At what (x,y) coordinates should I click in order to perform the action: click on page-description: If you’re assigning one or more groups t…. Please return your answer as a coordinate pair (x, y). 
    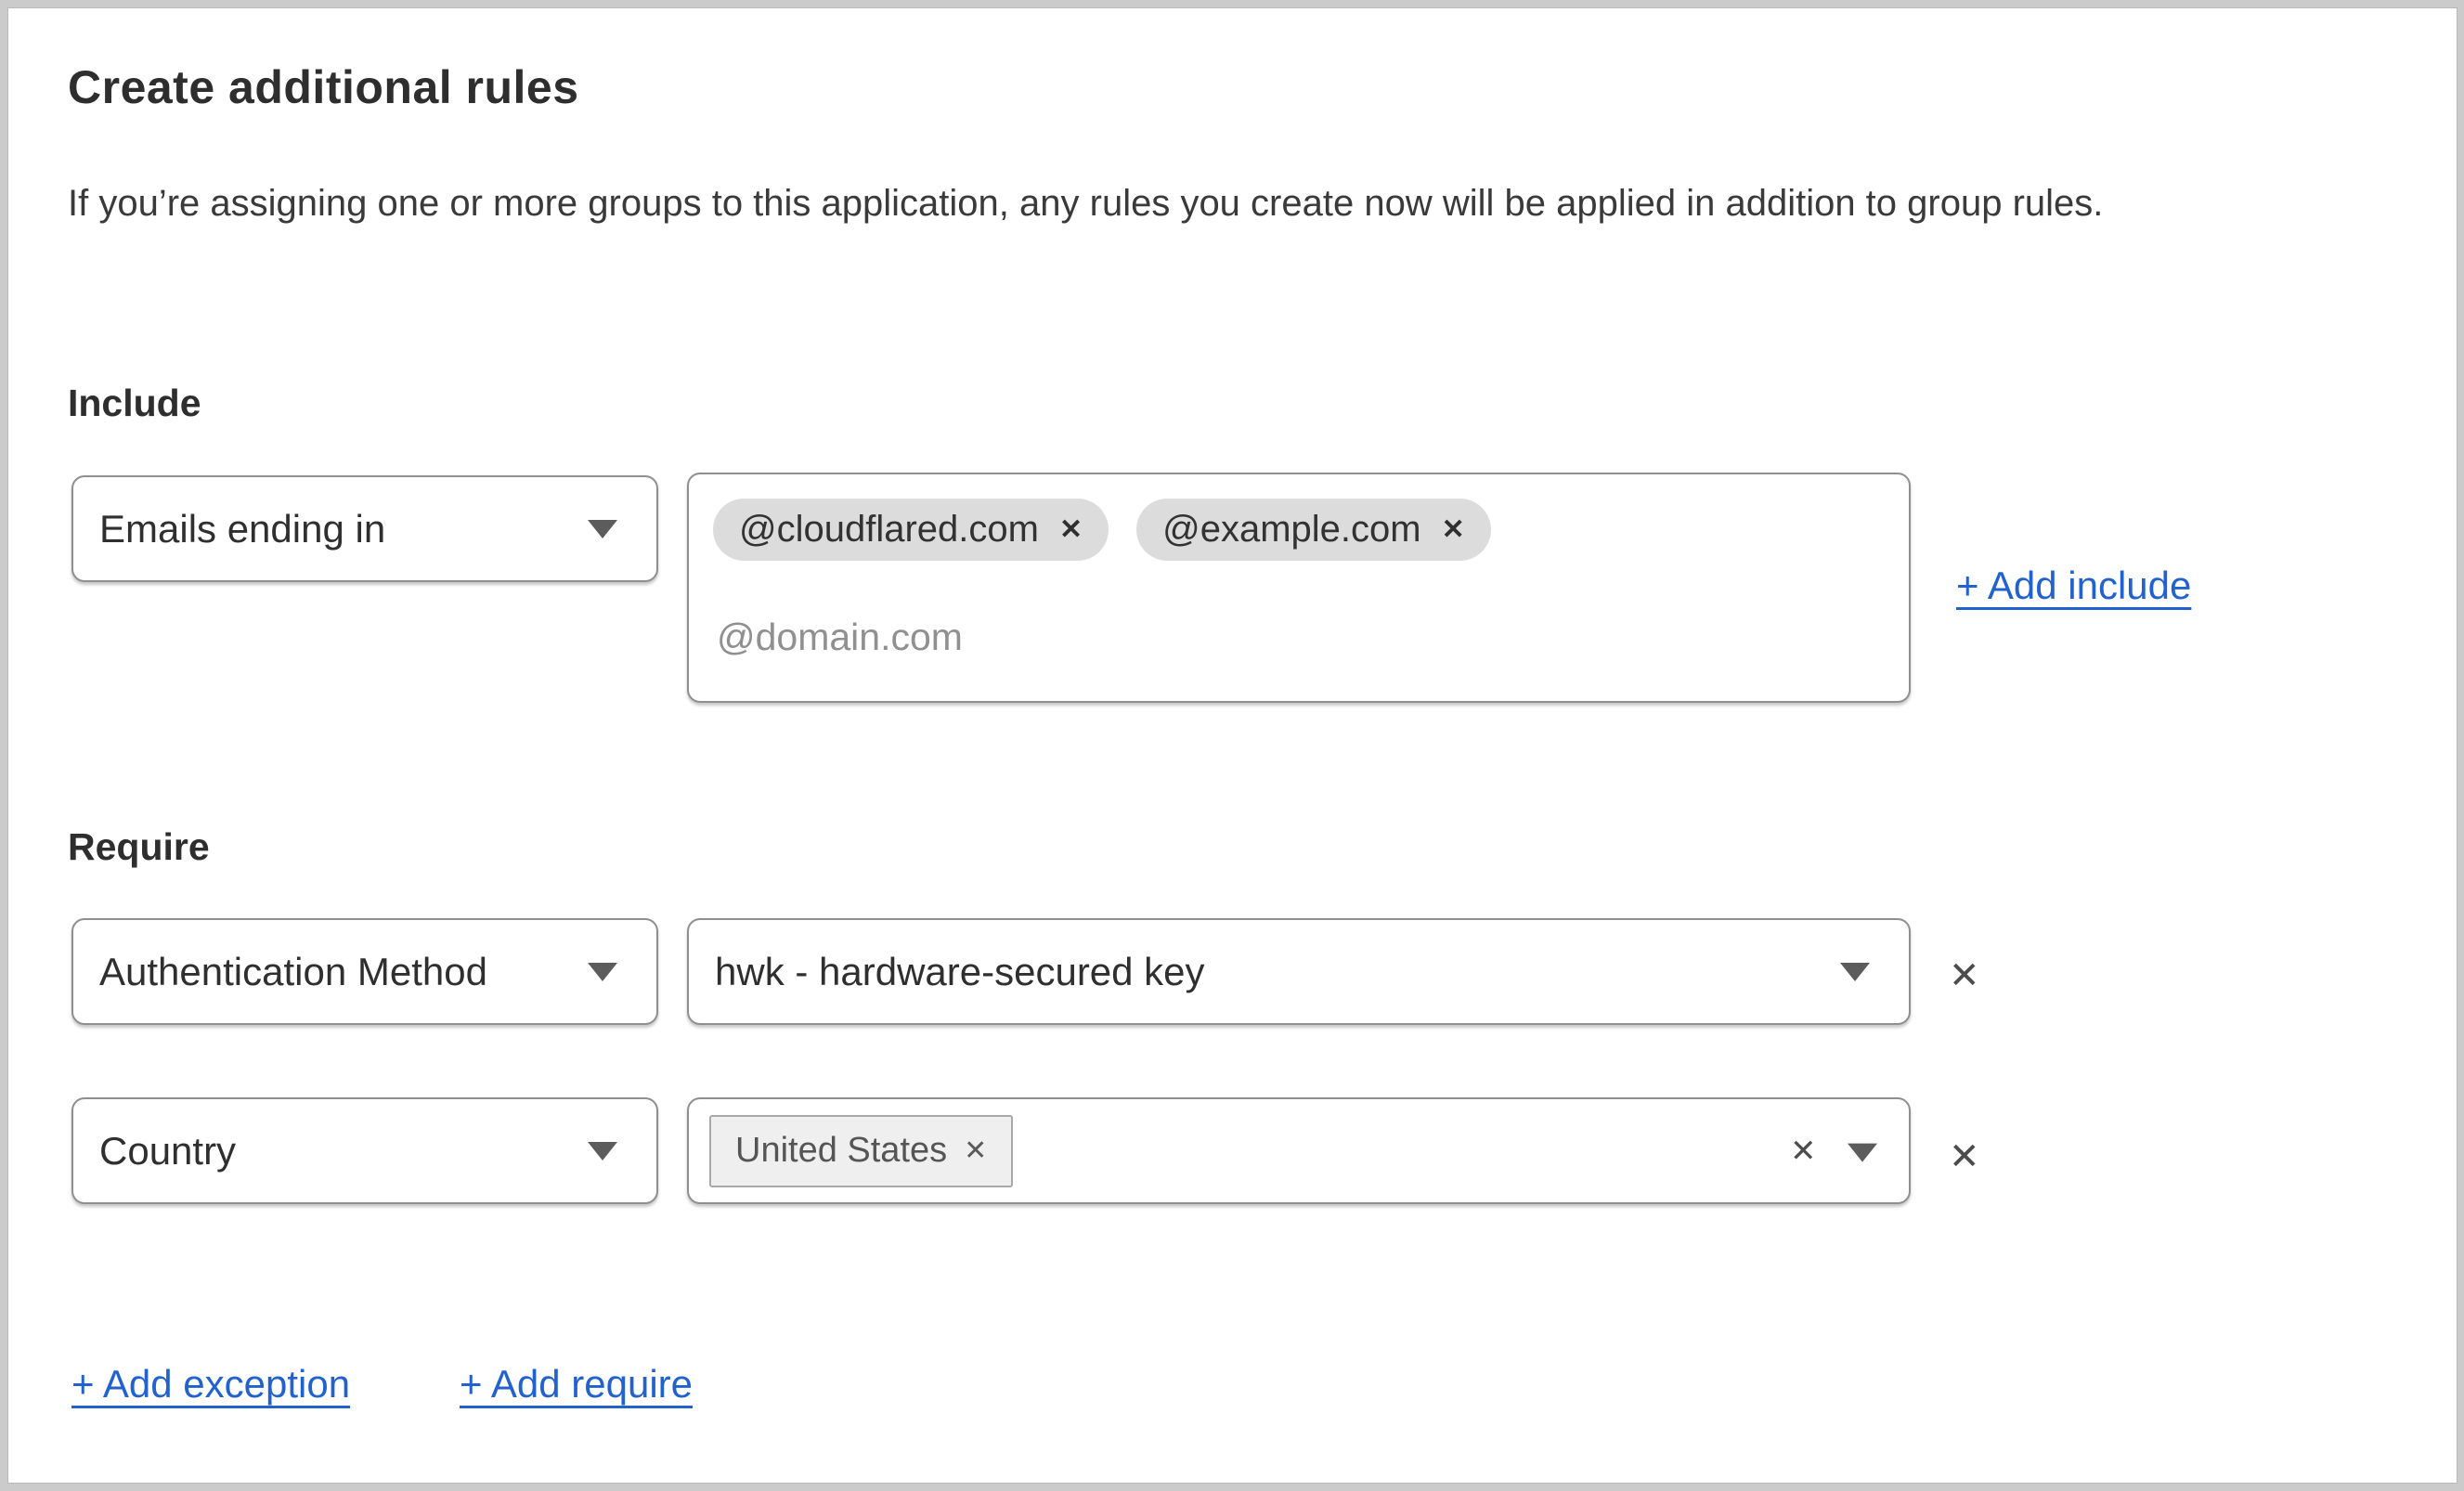
    Looking at the image, I should click on (1086, 204).